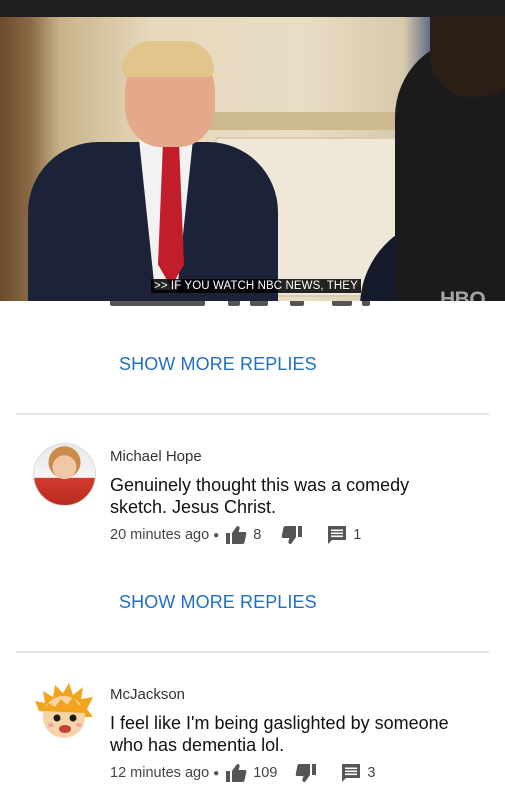 The image size is (505, 800). What do you see at coordinates (463, 294) in the screenshot?
I see `hbo-watermark: HBO` at bounding box center [463, 294].